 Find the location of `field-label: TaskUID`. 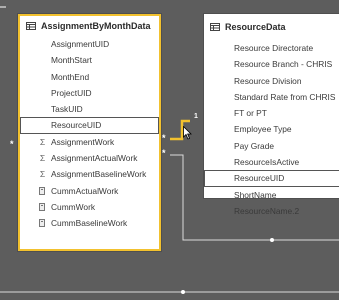

field-label: TaskUID is located at coordinates (67, 109).